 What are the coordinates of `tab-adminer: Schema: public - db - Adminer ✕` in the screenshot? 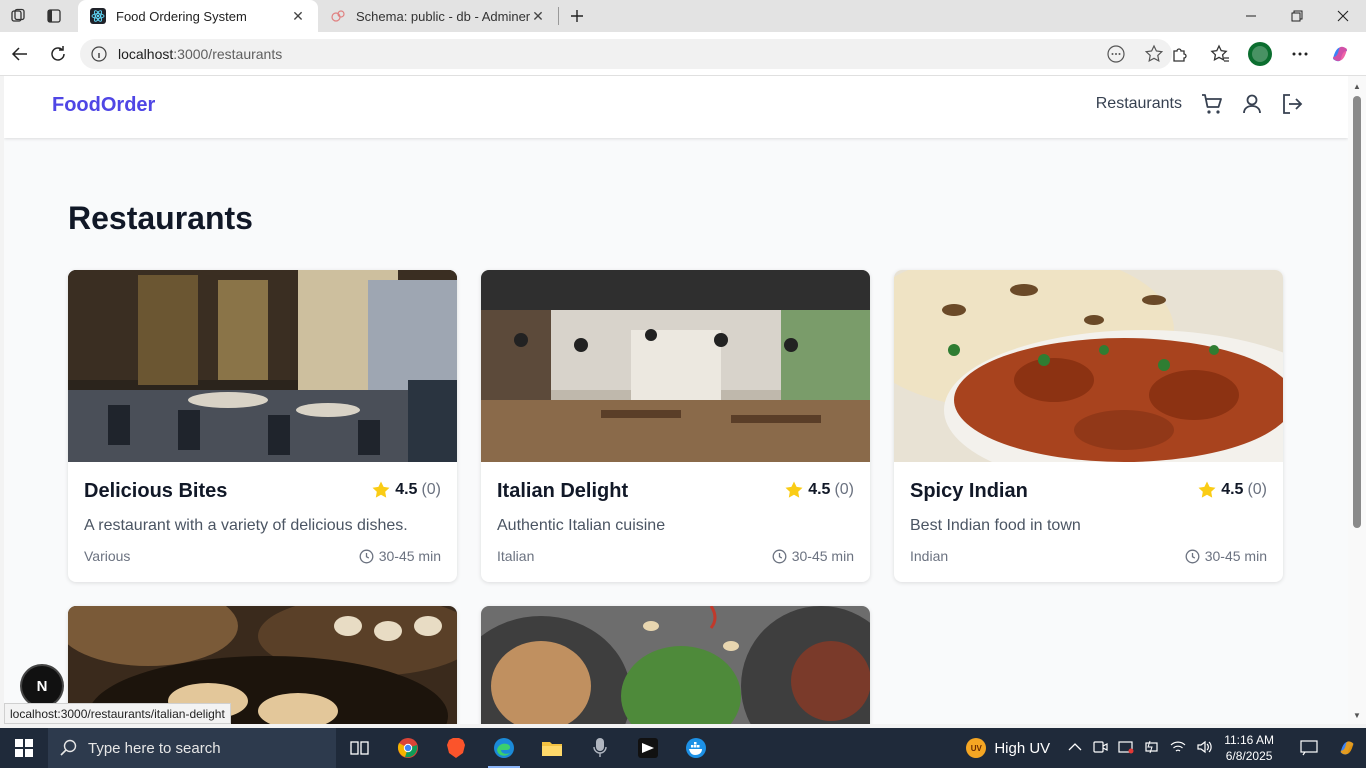 It's located at (438, 16).